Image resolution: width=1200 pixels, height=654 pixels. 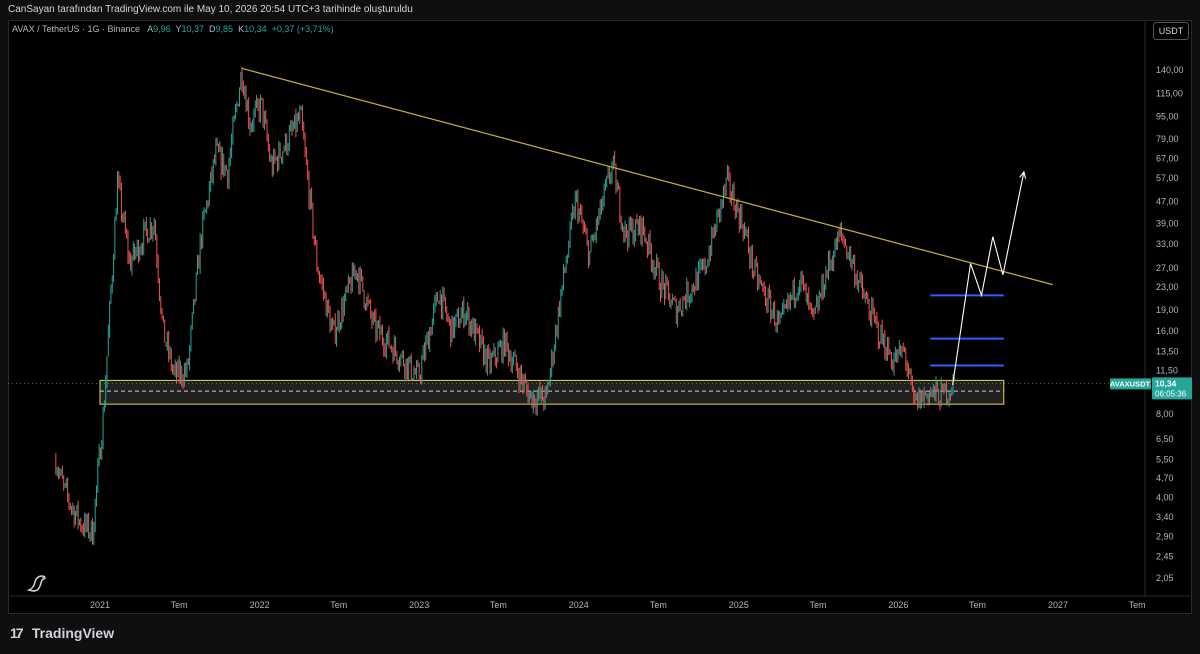 What do you see at coordinates (1130, 383) in the screenshot?
I see `symbol-tag-label: AVAXUSDT` at bounding box center [1130, 383].